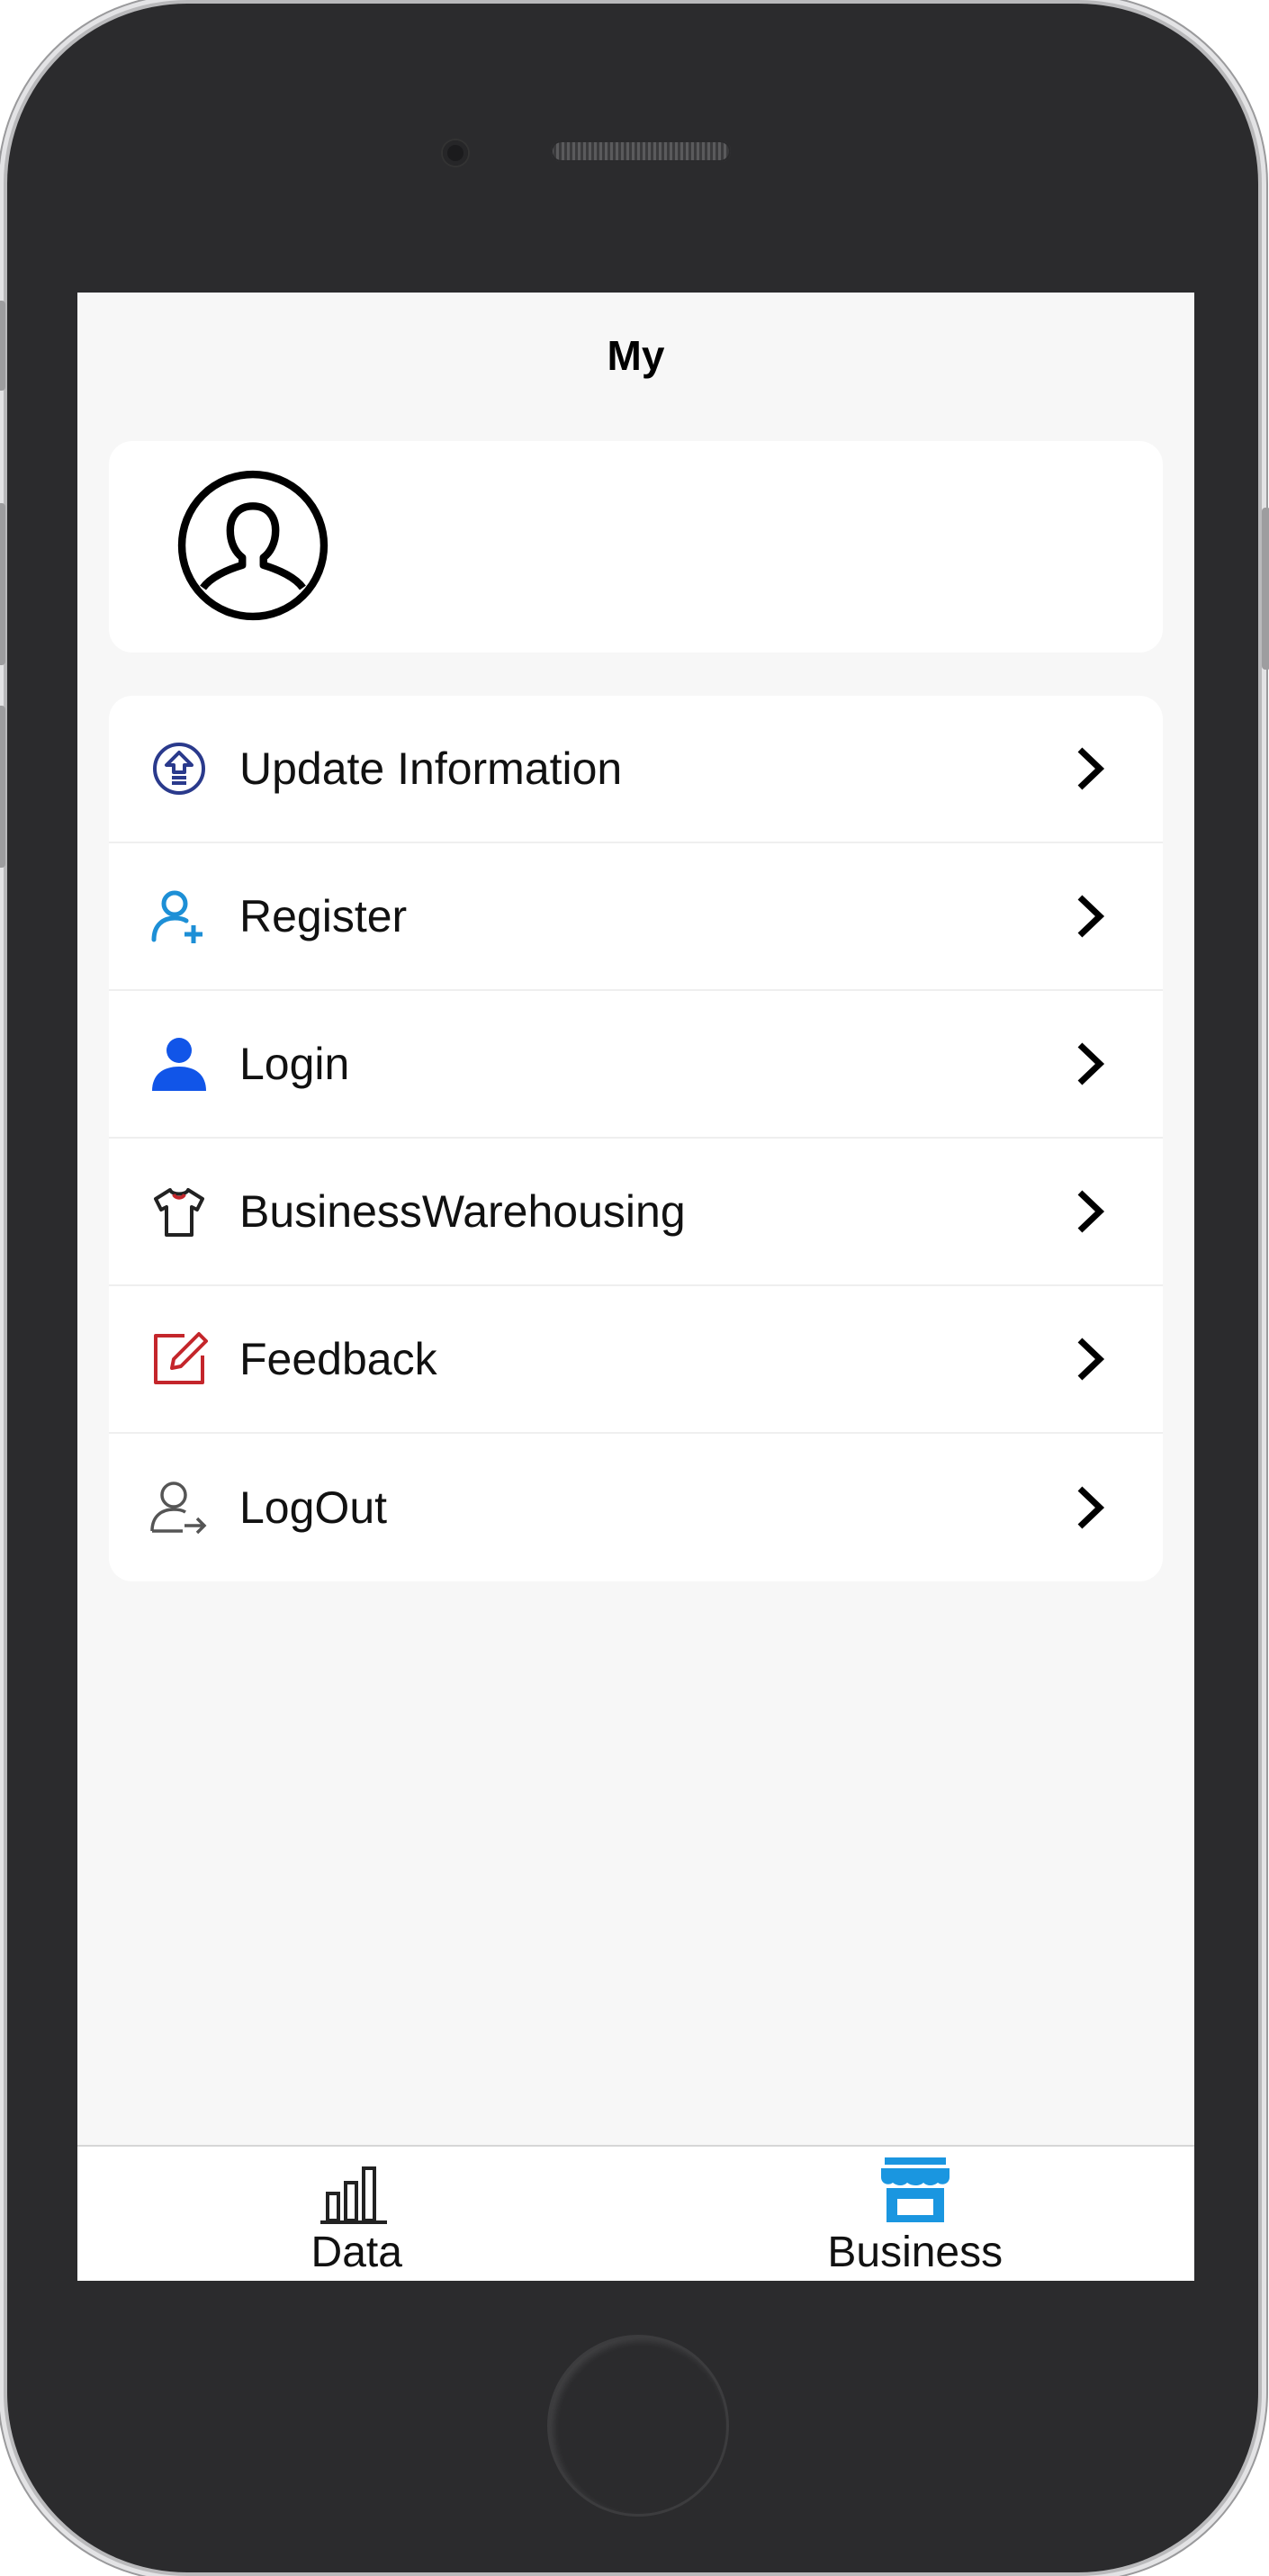  What do you see at coordinates (338, 1359) in the screenshot?
I see `menu-item-label: Feedback` at bounding box center [338, 1359].